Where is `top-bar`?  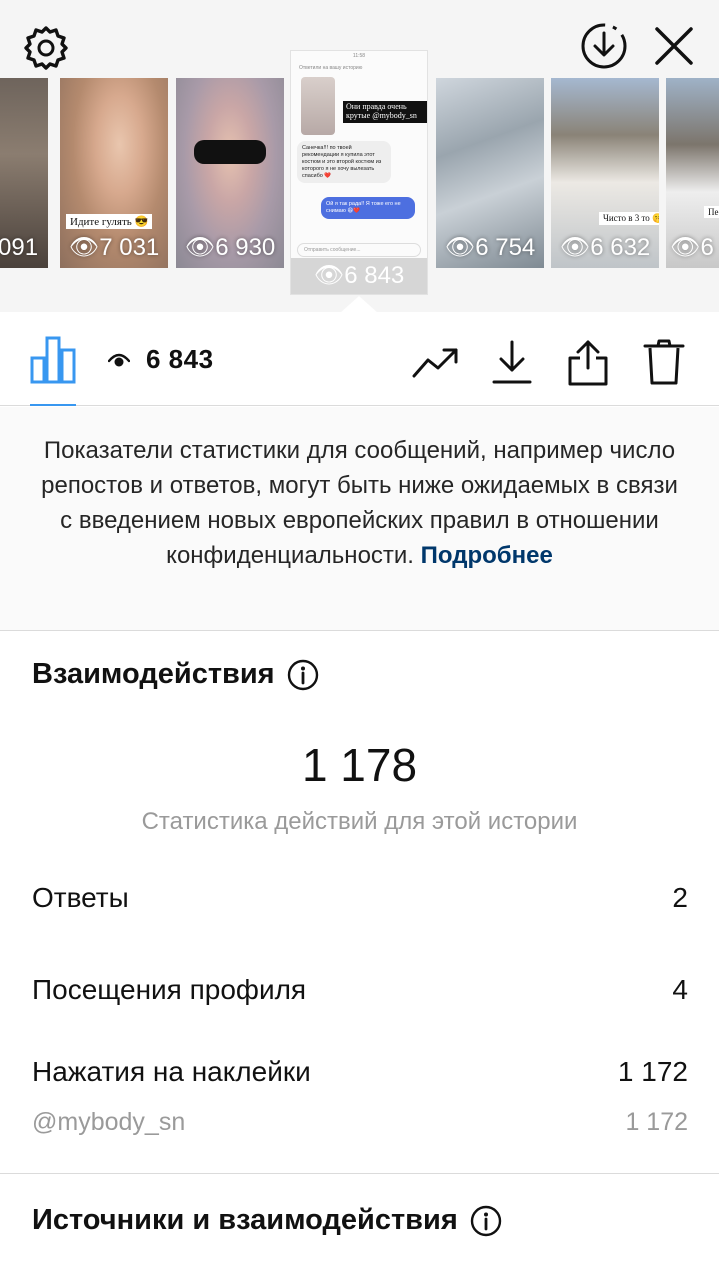
top-bar is located at coordinates (359, 45).